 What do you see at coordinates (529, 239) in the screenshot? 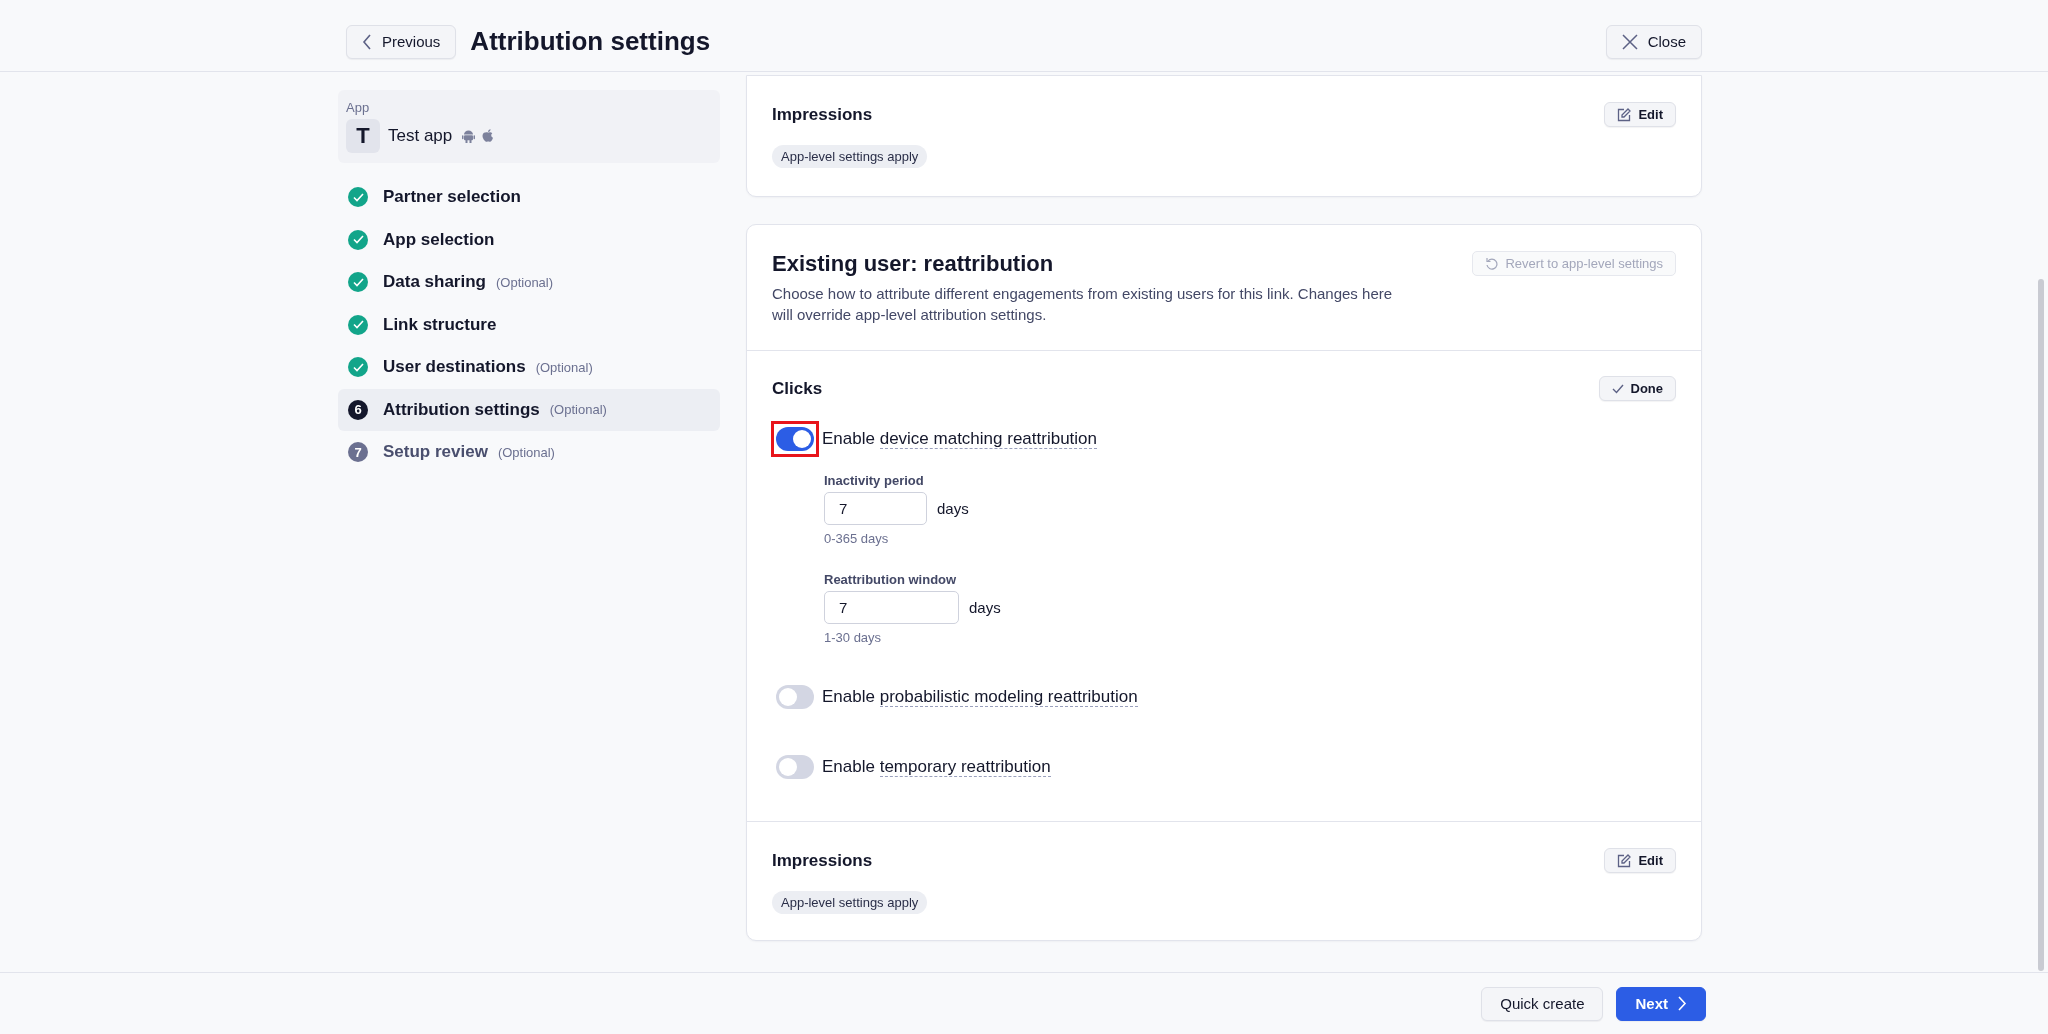
I see `step-item: App selection` at bounding box center [529, 239].